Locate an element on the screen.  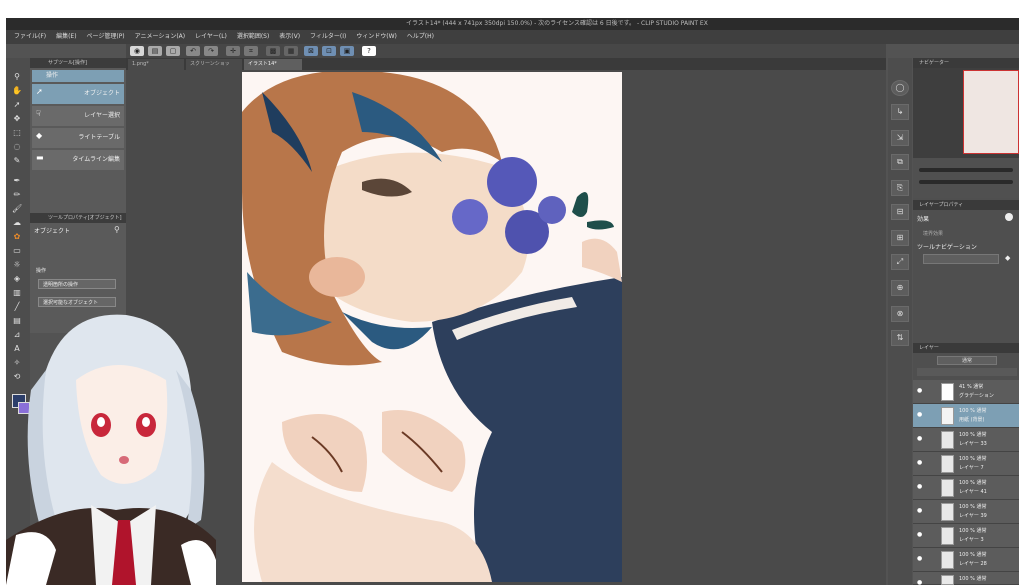
sub-tool-light-table: ◆ ライトテーブル is located at coordinates (78, 138).